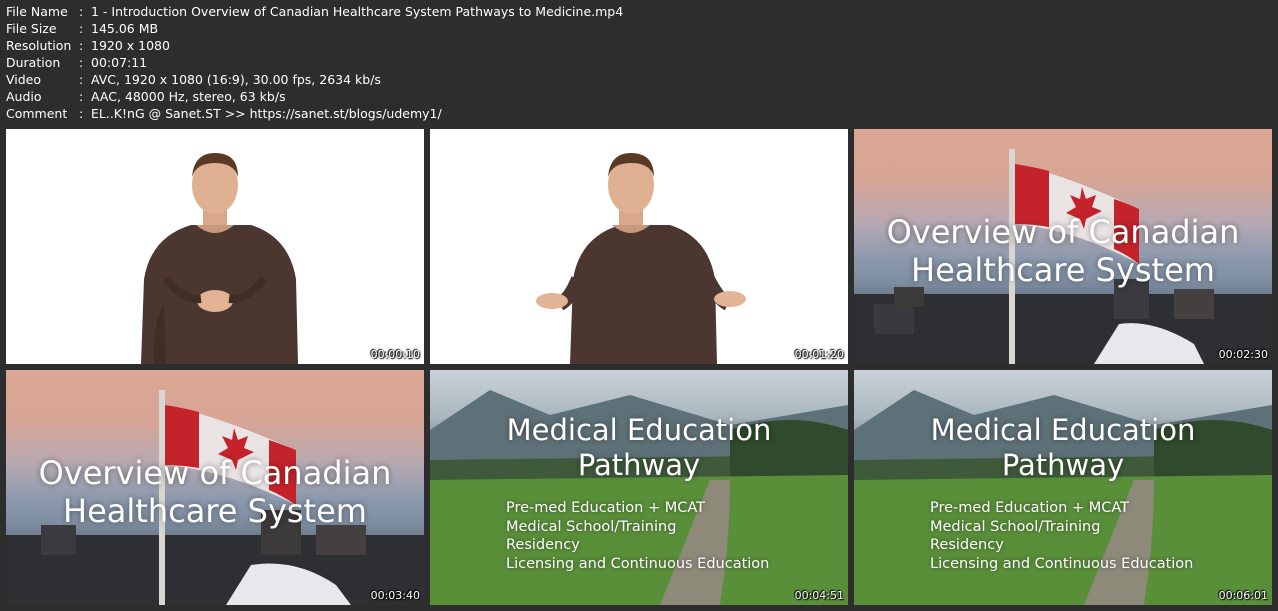  Describe the element at coordinates (188, 96) in the screenshot. I see `metadata-value: AAC, 48000 Hz, stereo, 63 kb/s` at that location.